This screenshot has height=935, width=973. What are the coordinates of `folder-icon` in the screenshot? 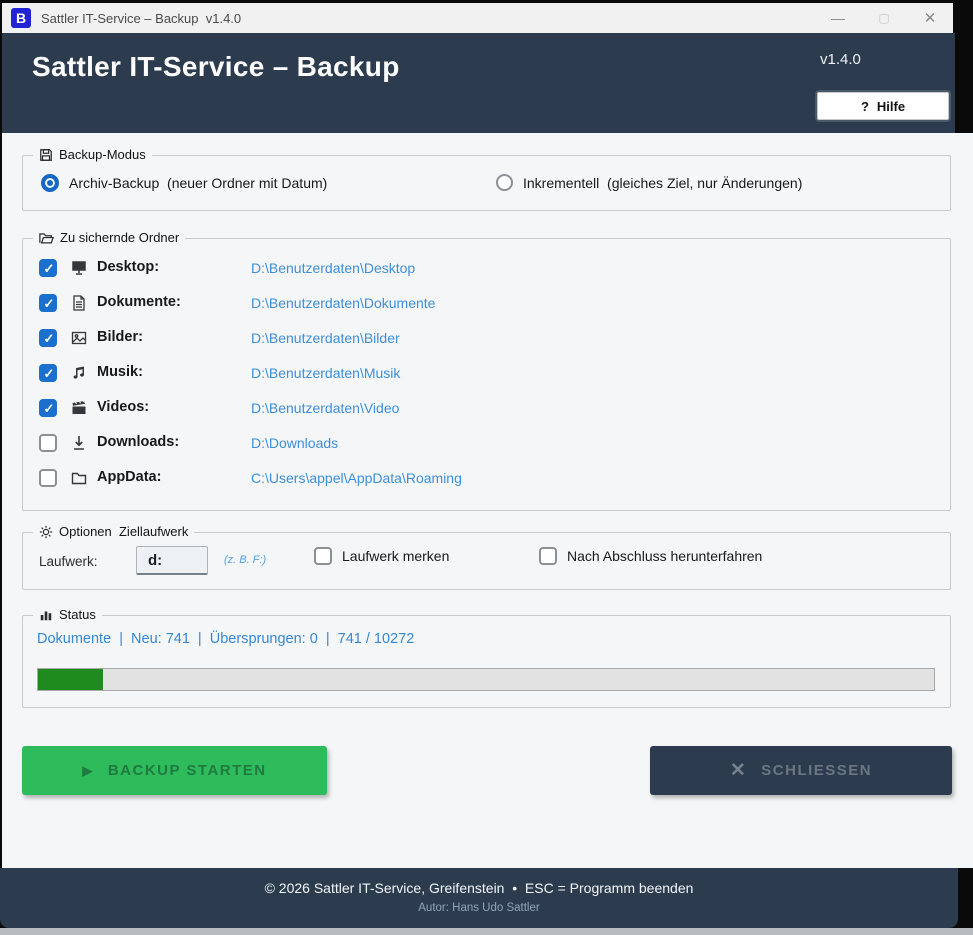 It's located at (79, 478).